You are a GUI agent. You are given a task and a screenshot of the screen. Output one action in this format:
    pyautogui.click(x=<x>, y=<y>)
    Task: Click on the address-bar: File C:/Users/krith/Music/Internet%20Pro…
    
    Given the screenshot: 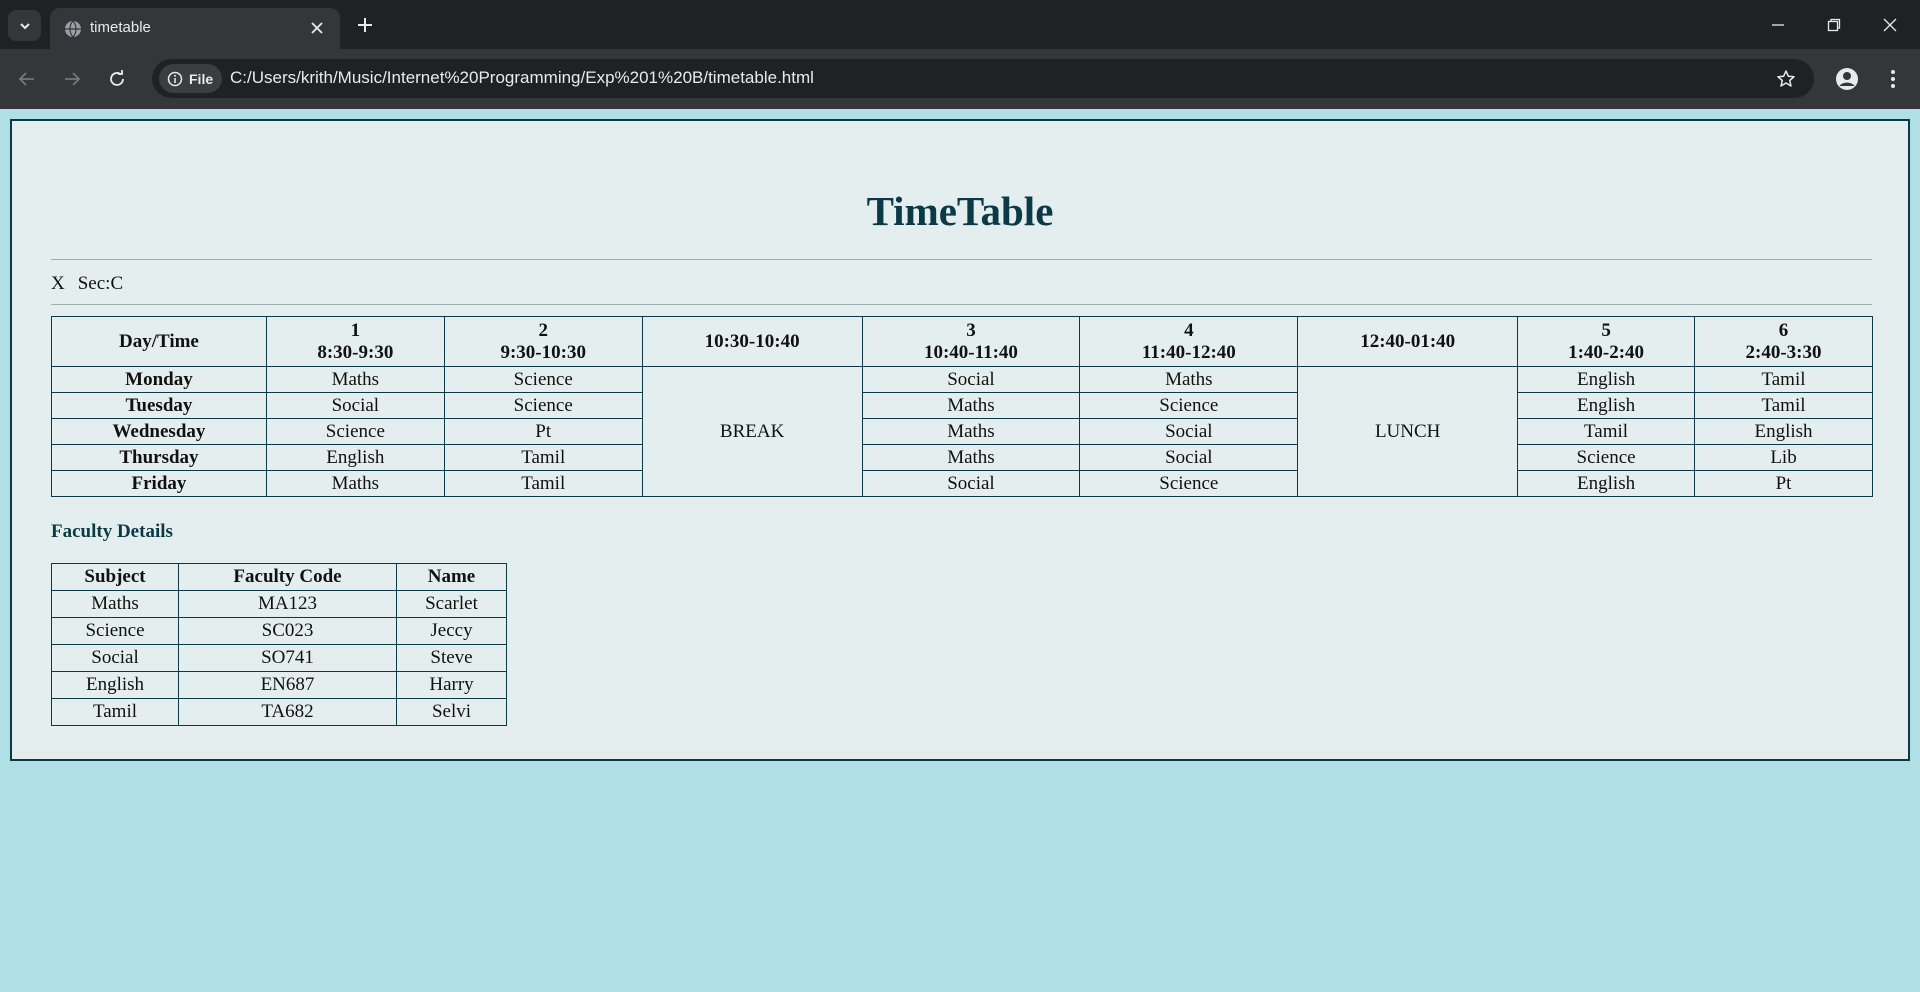 What is the action you would take?
    pyautogui.click(x=983, y=78)
    